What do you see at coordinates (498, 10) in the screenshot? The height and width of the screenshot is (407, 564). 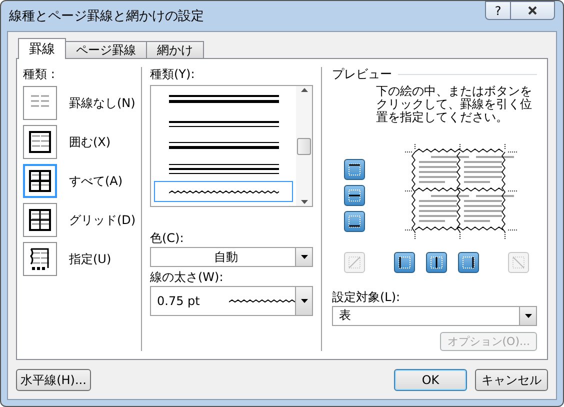 I see `help-button: ?` at bounding box center [498, 10].